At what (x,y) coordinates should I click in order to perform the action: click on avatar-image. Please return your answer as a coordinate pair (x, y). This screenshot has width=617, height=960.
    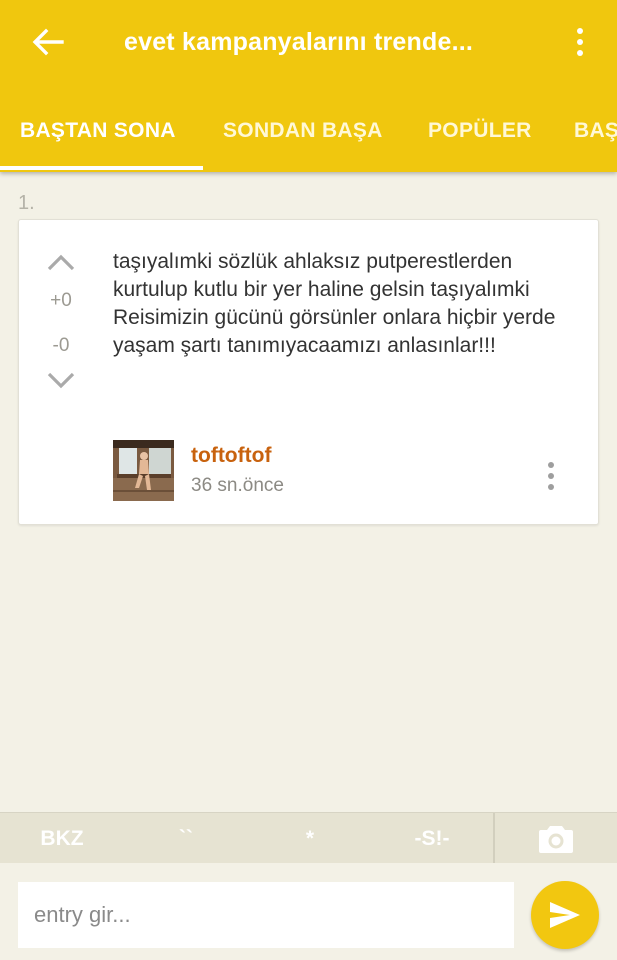
    Looking at the image, I should click on (143, 470).